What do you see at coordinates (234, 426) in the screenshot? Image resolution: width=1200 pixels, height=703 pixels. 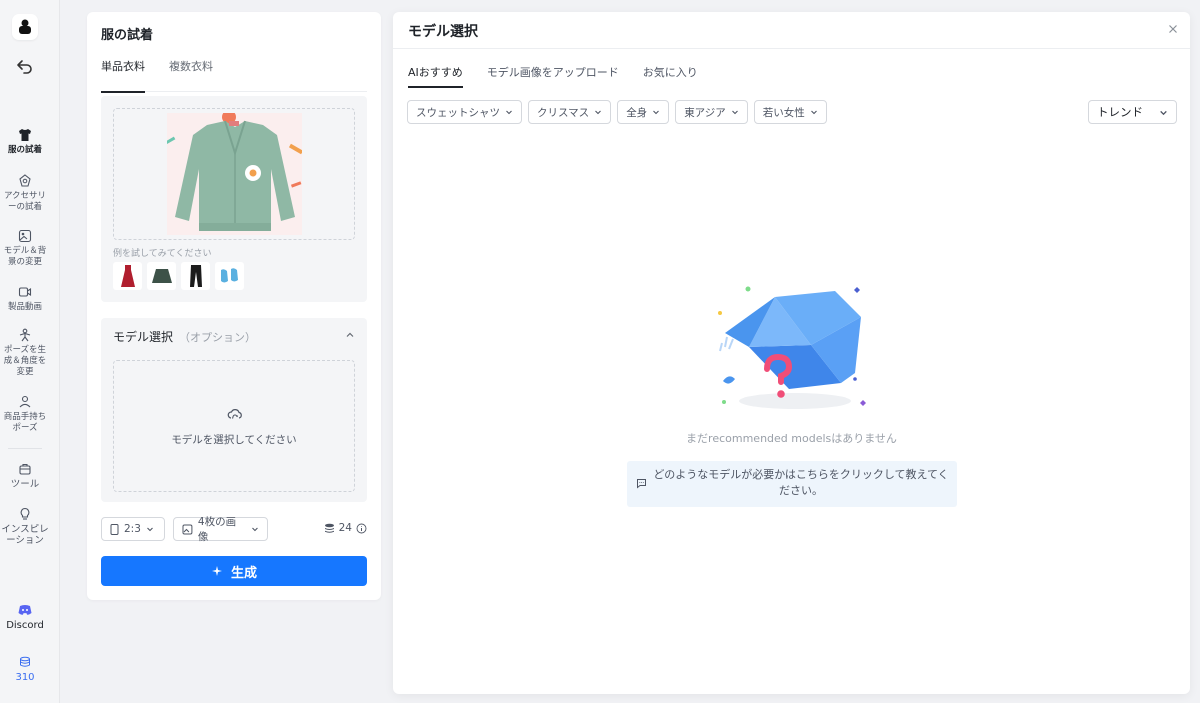 I see `model-select-area: モデルを選択してください` at bounding box center [234, 426].